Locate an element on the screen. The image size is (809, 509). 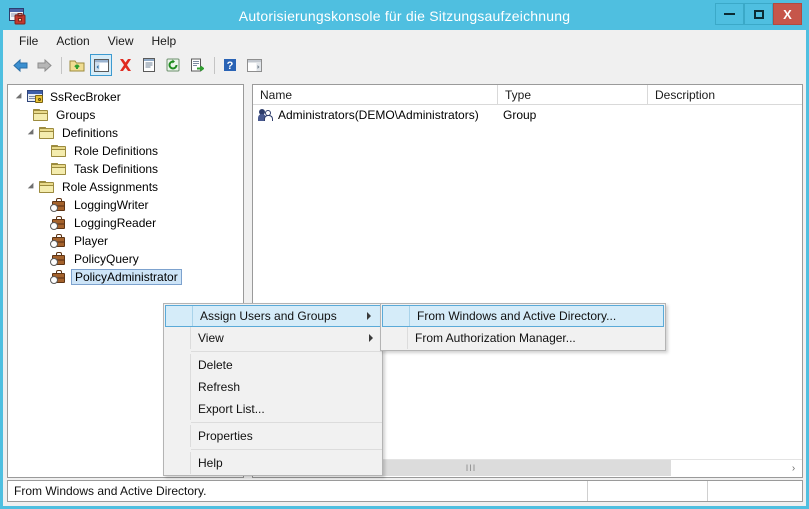
menu-view: View is located at coordinates (121, 41).